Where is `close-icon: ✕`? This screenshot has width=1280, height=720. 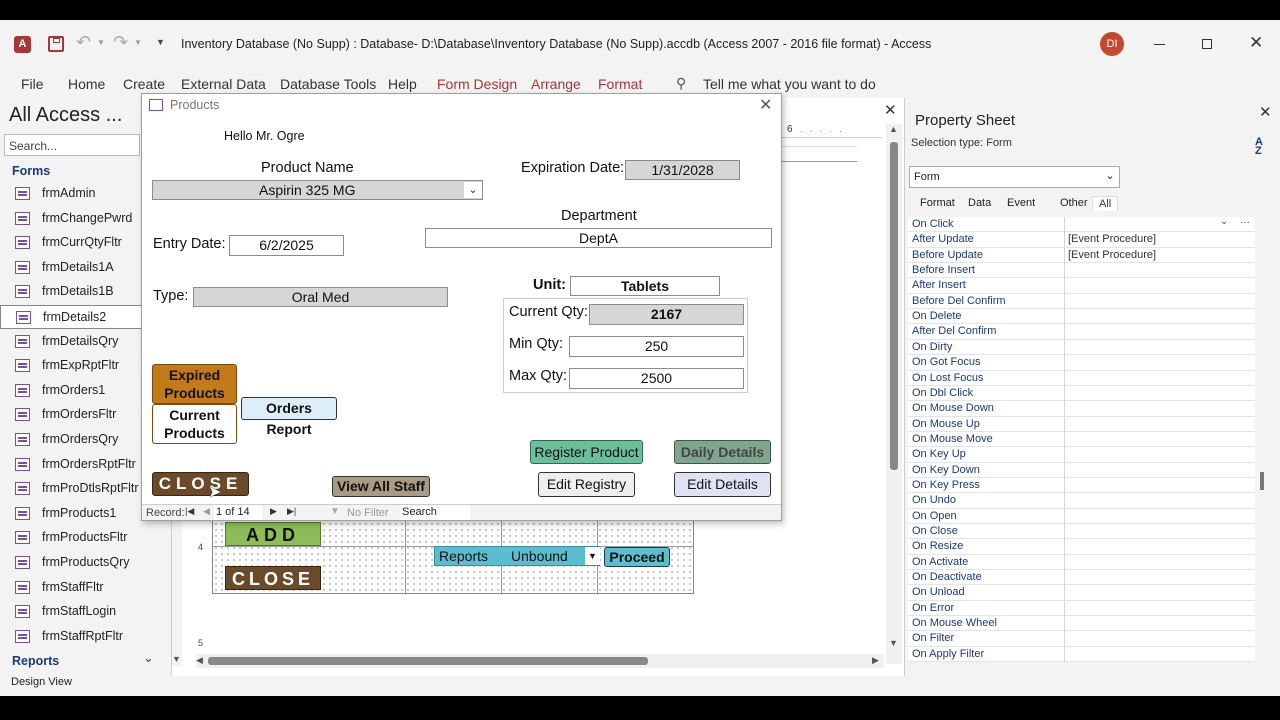 close-icon: ✕ is located at coordinates (1265, 112).